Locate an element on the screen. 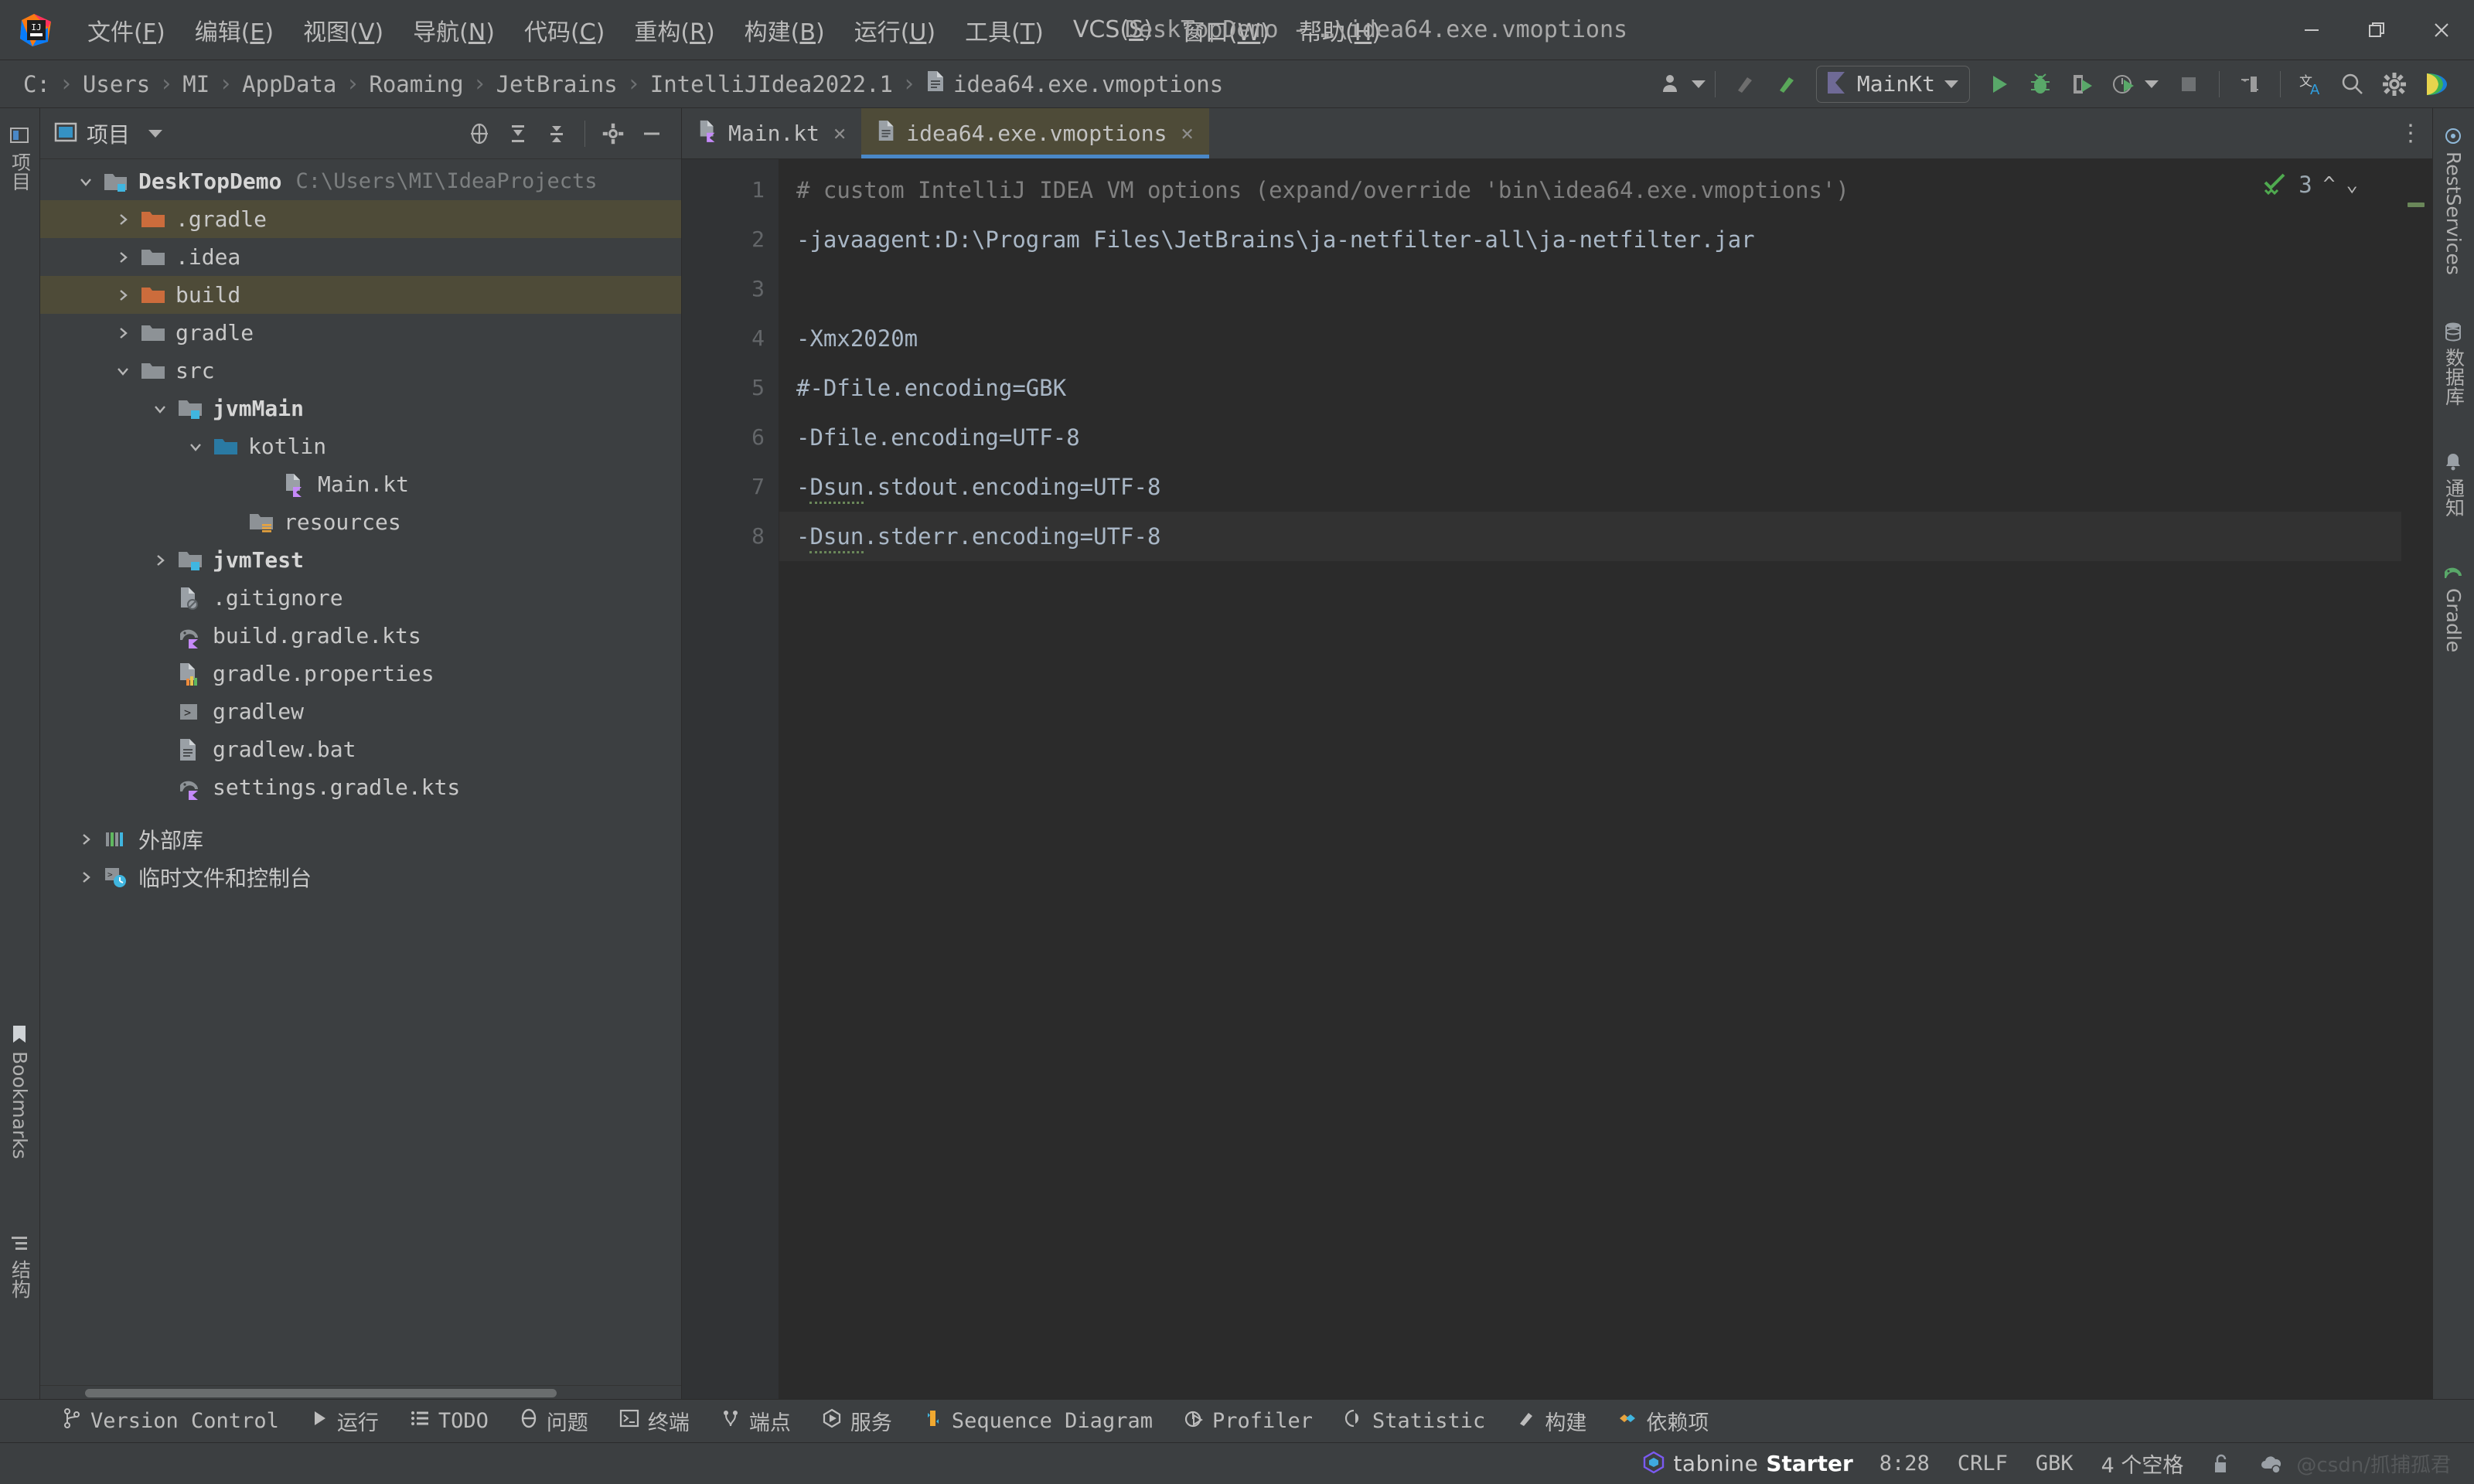  inspection-widget: 3 ^ ⌄ is located at coordinates (2309, 184).